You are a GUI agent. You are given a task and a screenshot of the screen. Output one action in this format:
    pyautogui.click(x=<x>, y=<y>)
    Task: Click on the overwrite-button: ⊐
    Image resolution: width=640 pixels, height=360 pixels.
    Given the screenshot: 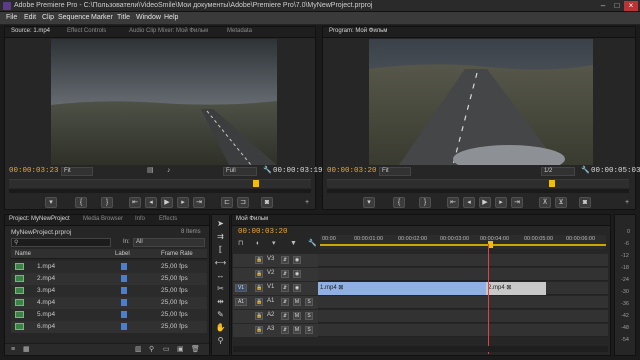 What is the action you would take?
    pyautogui.click(x=243, y=202)
    